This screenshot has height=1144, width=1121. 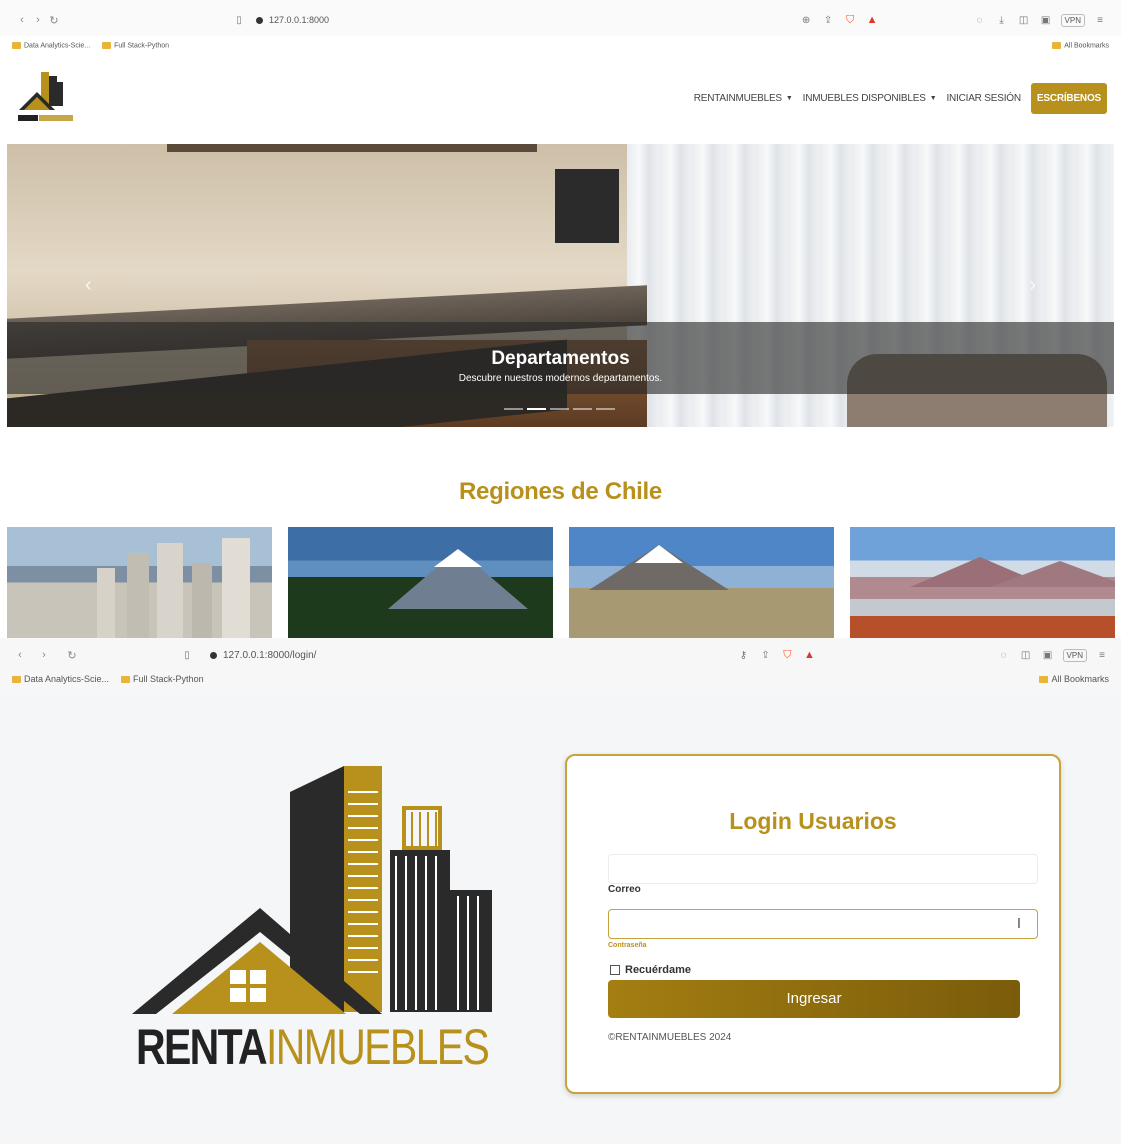 I want to click on escribenos-button: ESCRÍBENOS, so click(x=1068, y=98).